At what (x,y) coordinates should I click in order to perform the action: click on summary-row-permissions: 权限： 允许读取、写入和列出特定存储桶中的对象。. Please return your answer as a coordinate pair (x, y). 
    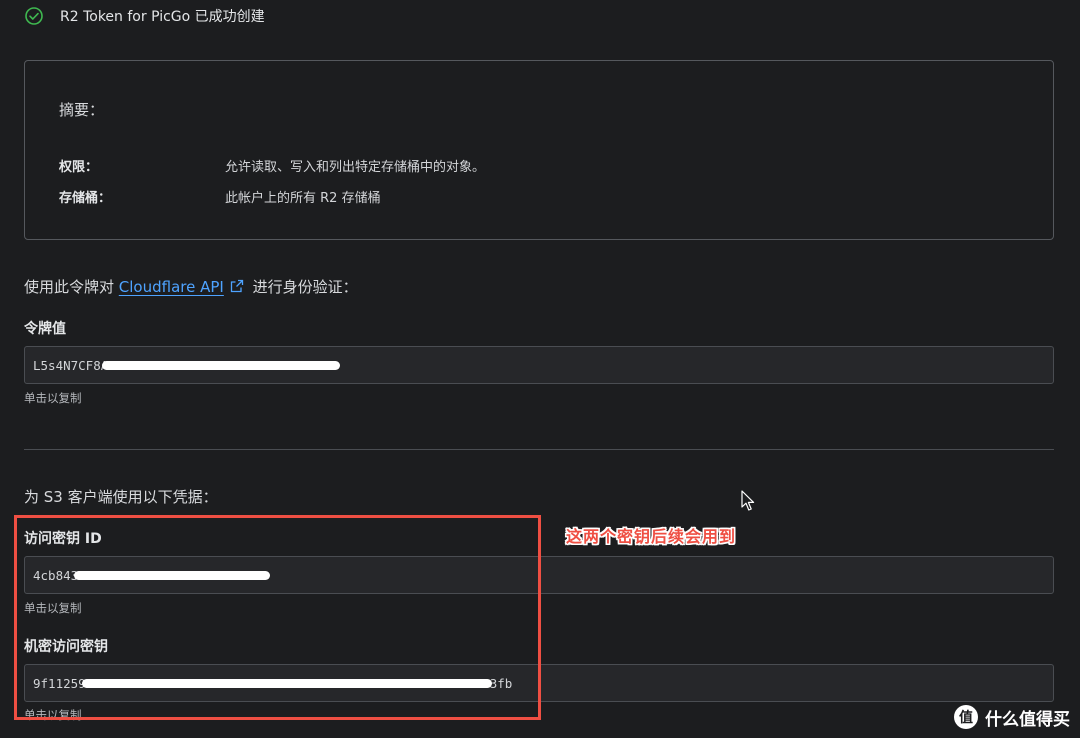
    Looking at the image, I should click on (272, 165).